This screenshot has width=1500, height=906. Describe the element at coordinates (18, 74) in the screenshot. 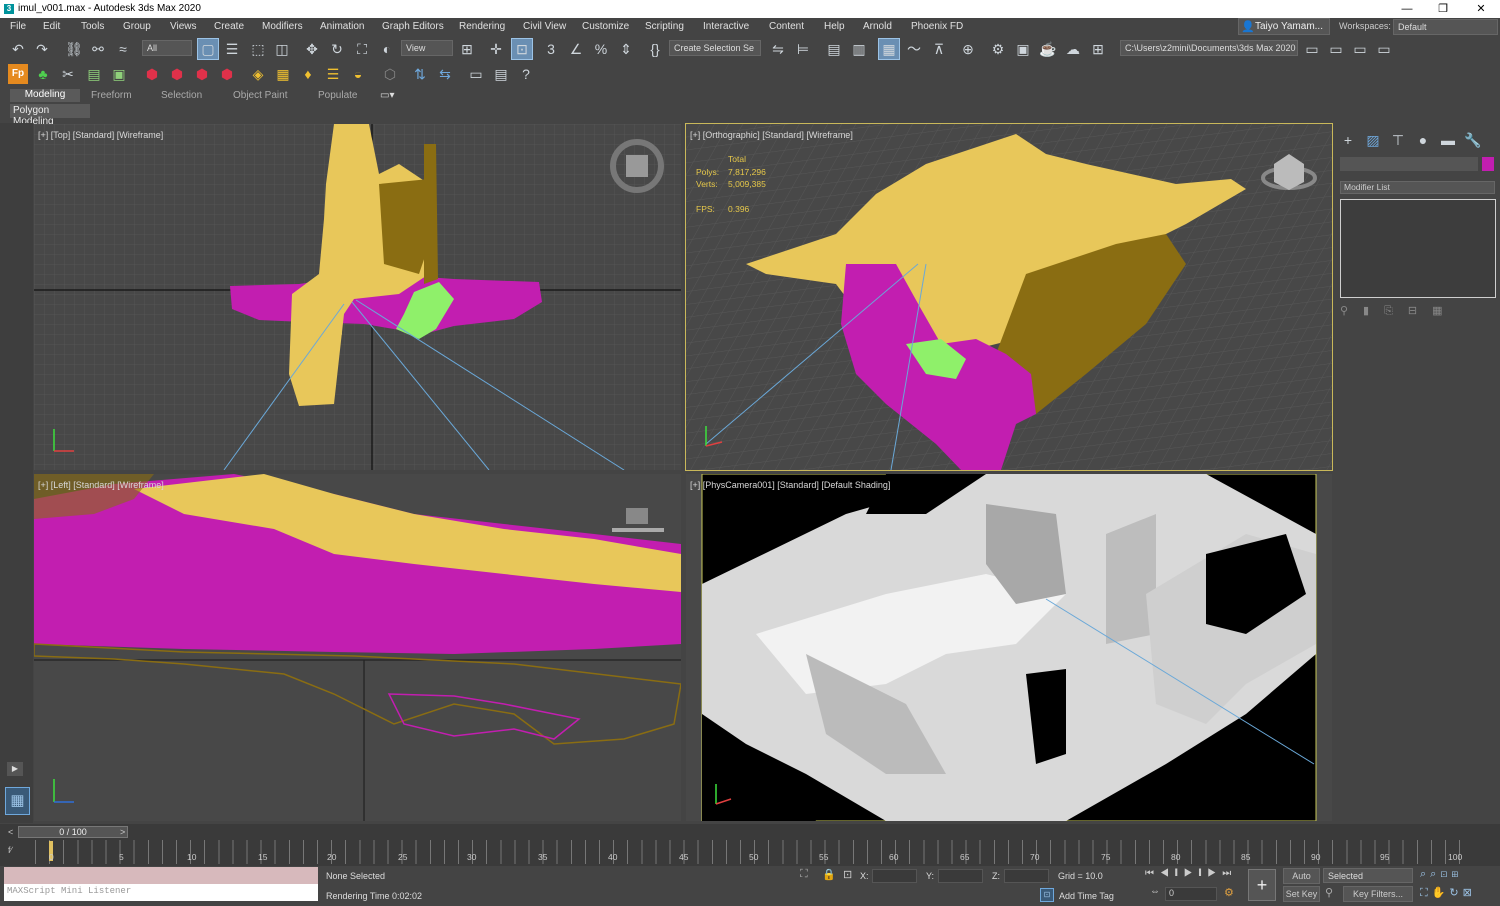

I see `fumefx-icon: Fp` at that location.